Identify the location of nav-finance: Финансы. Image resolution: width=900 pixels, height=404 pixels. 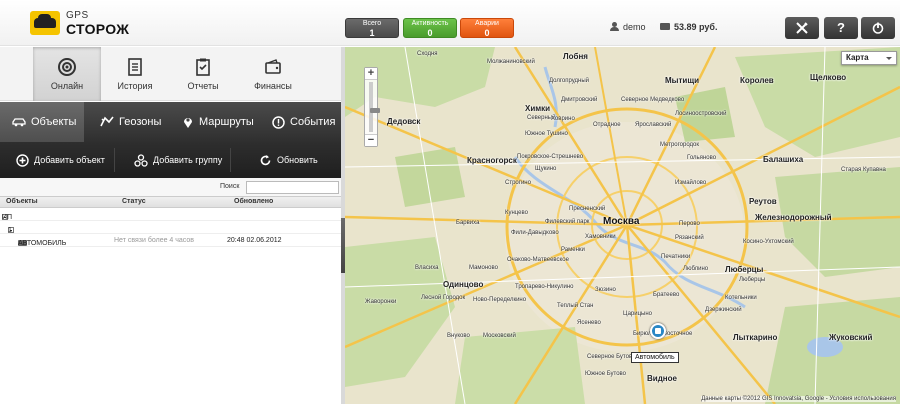
(273, 74).